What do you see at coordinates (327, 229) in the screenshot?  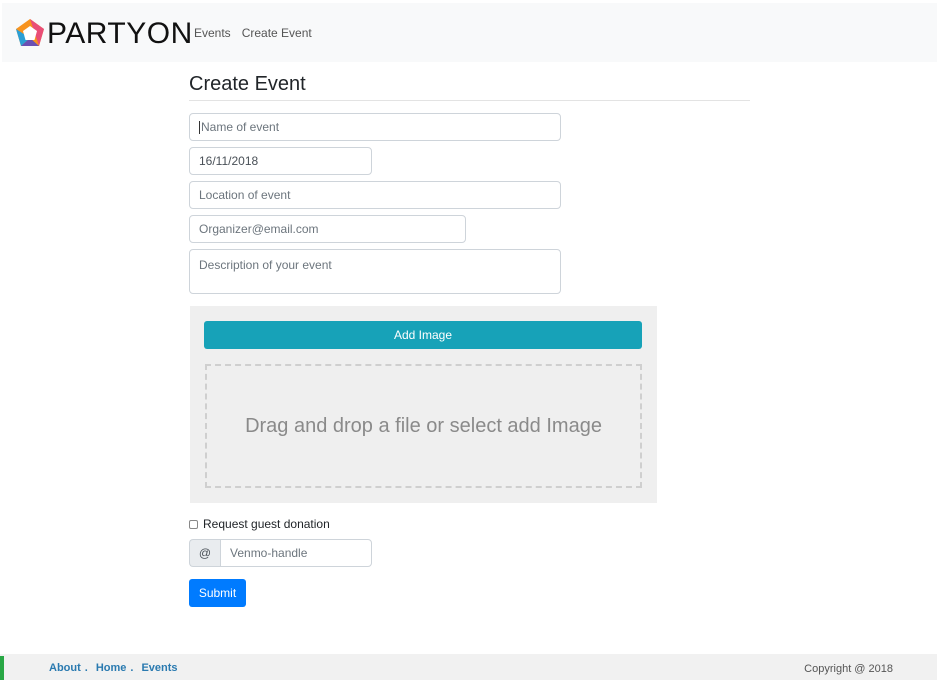 I see `organizer-email-input: Organizer@email.com` at bounding box center [327, 229].